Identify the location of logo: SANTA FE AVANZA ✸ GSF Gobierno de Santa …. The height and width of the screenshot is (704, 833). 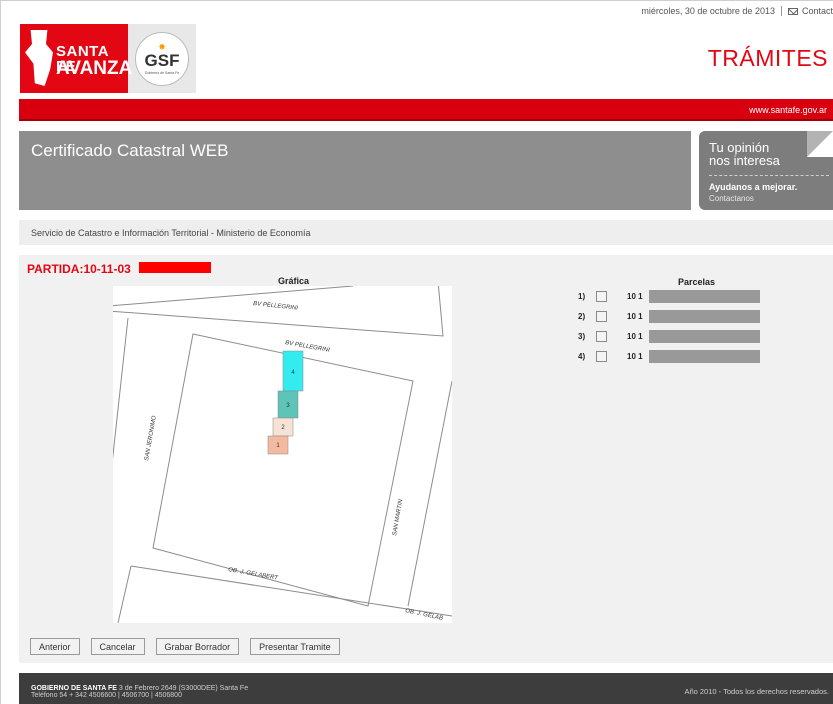
(108, 58).